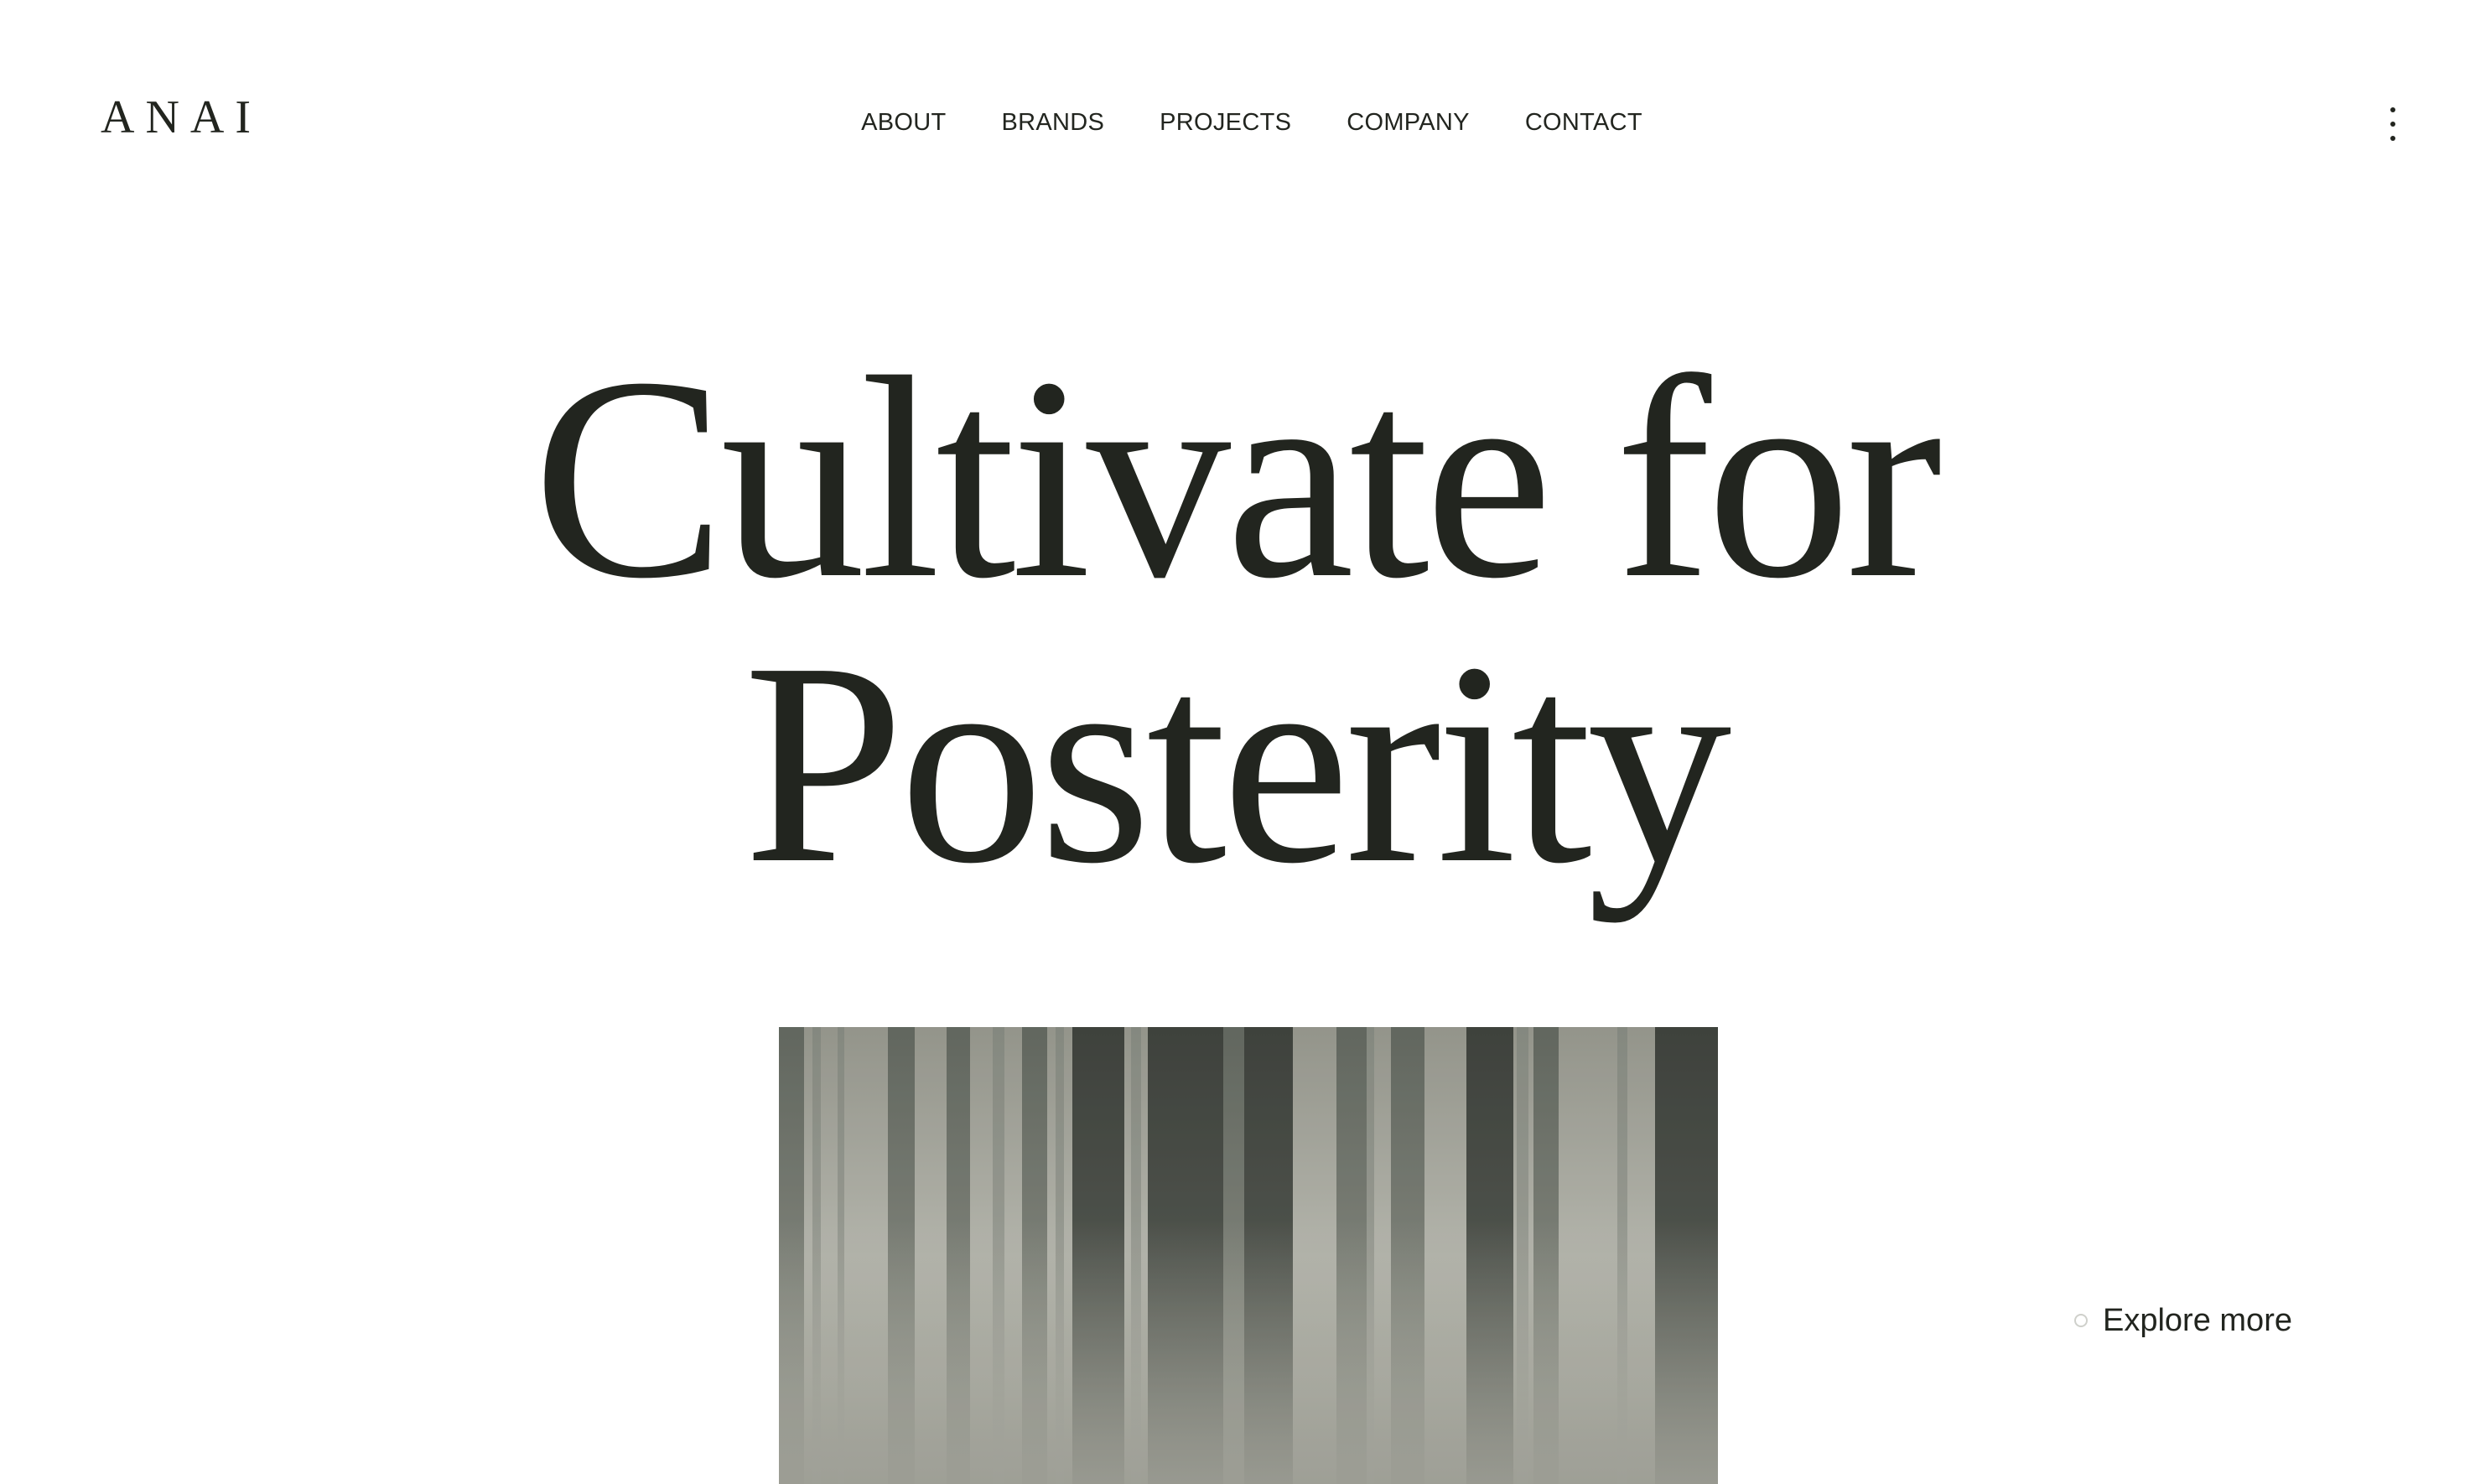  Describe the element at coordinates (1583, 123) in the screenshot. I see `nav-contact: CONTACT` at that location.